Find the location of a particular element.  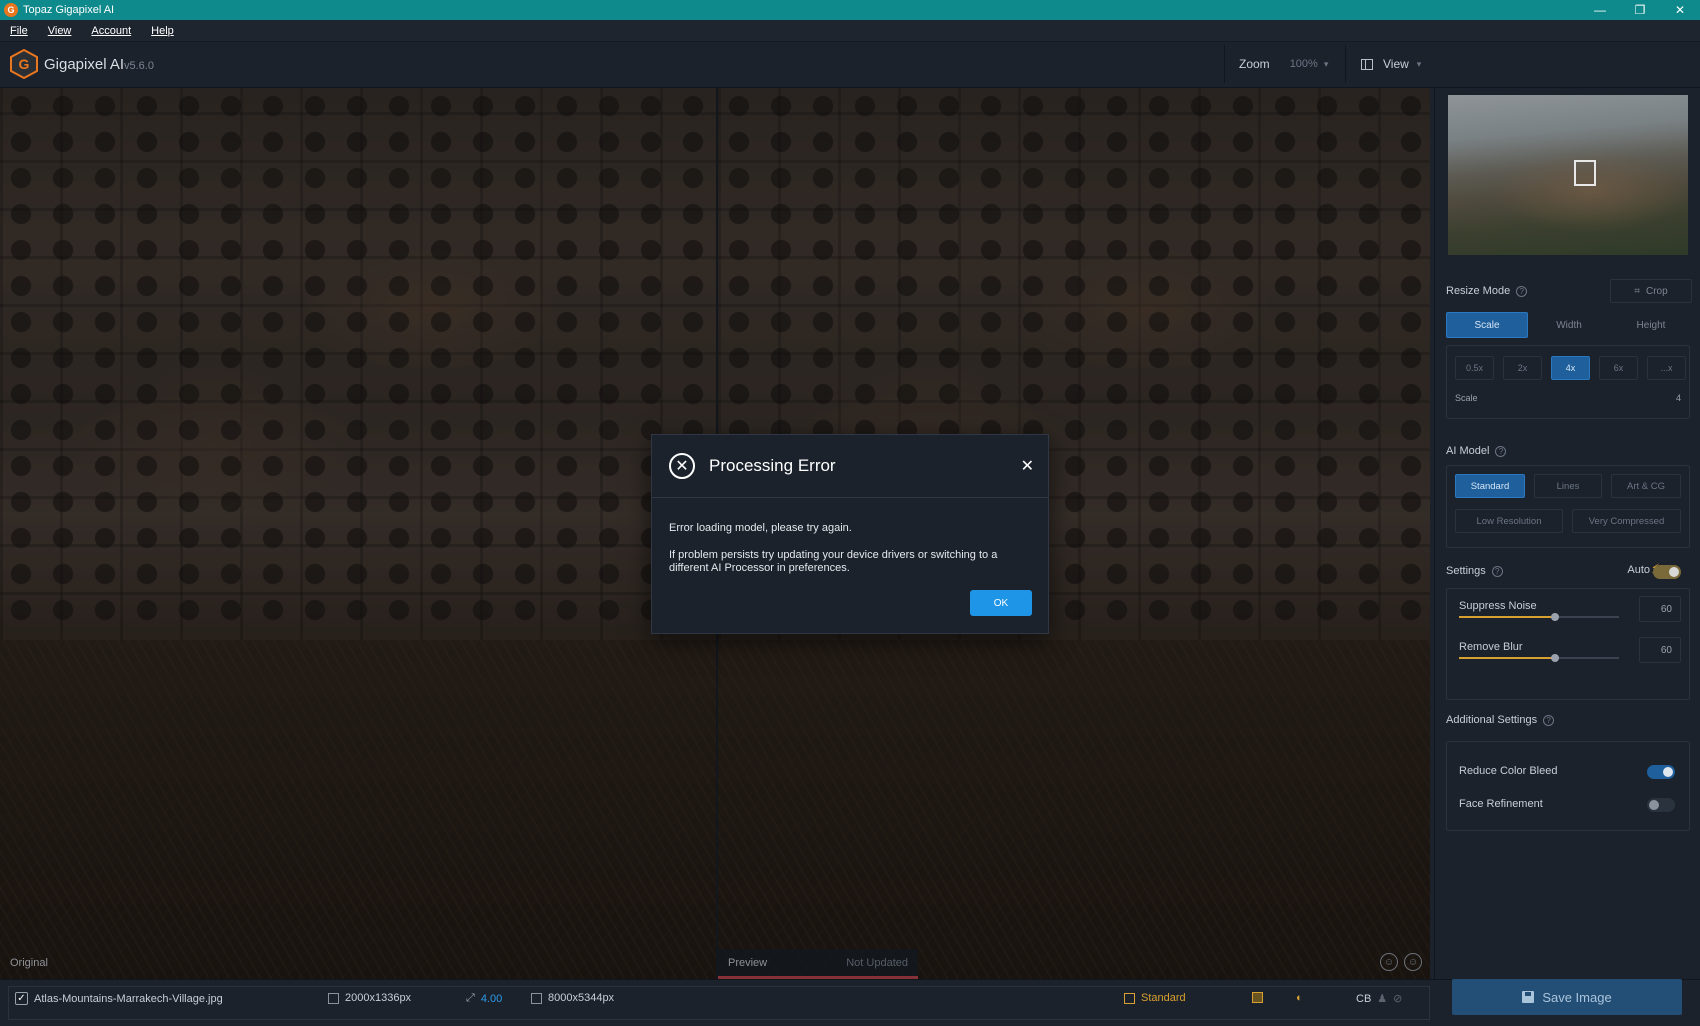

dialog-close-icon: ✕ is located at coordinates (1027, 466).